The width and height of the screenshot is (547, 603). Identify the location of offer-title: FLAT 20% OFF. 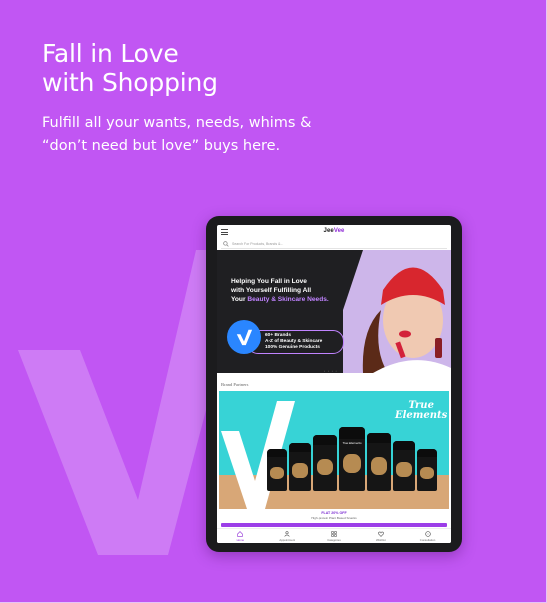
(334, 513).